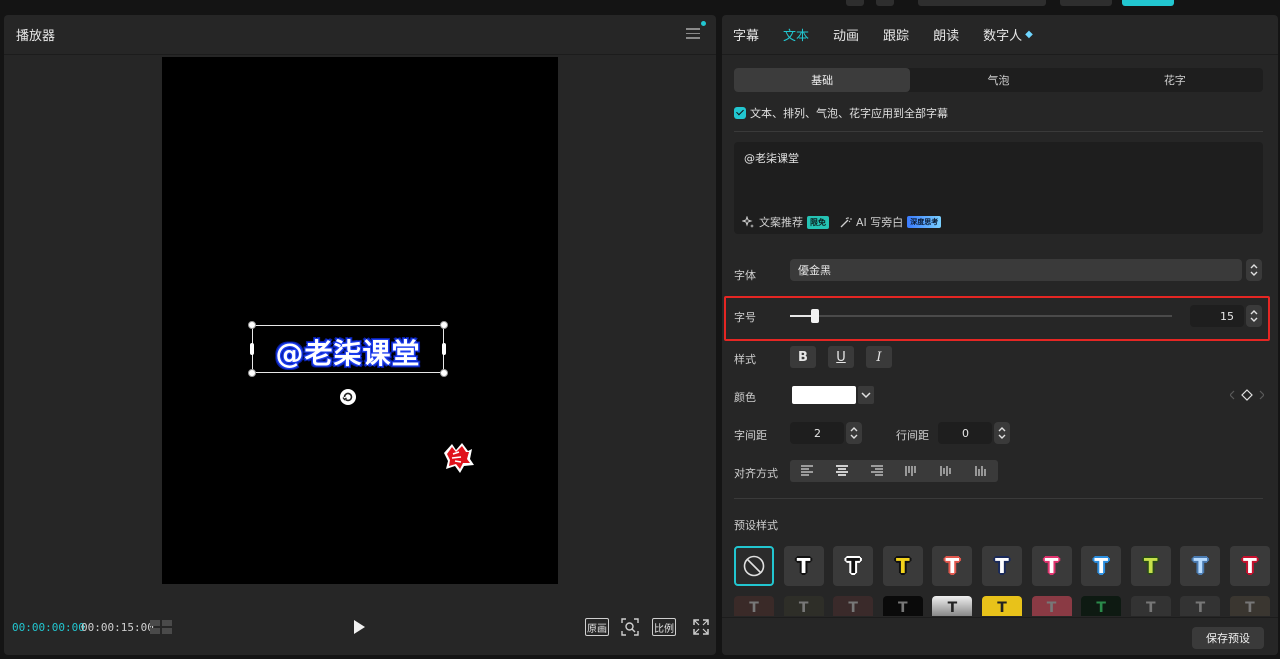  Describe the element at coordinates (1029, 34) in the screenshot. I see `diamond-icon: ◆` at that location.